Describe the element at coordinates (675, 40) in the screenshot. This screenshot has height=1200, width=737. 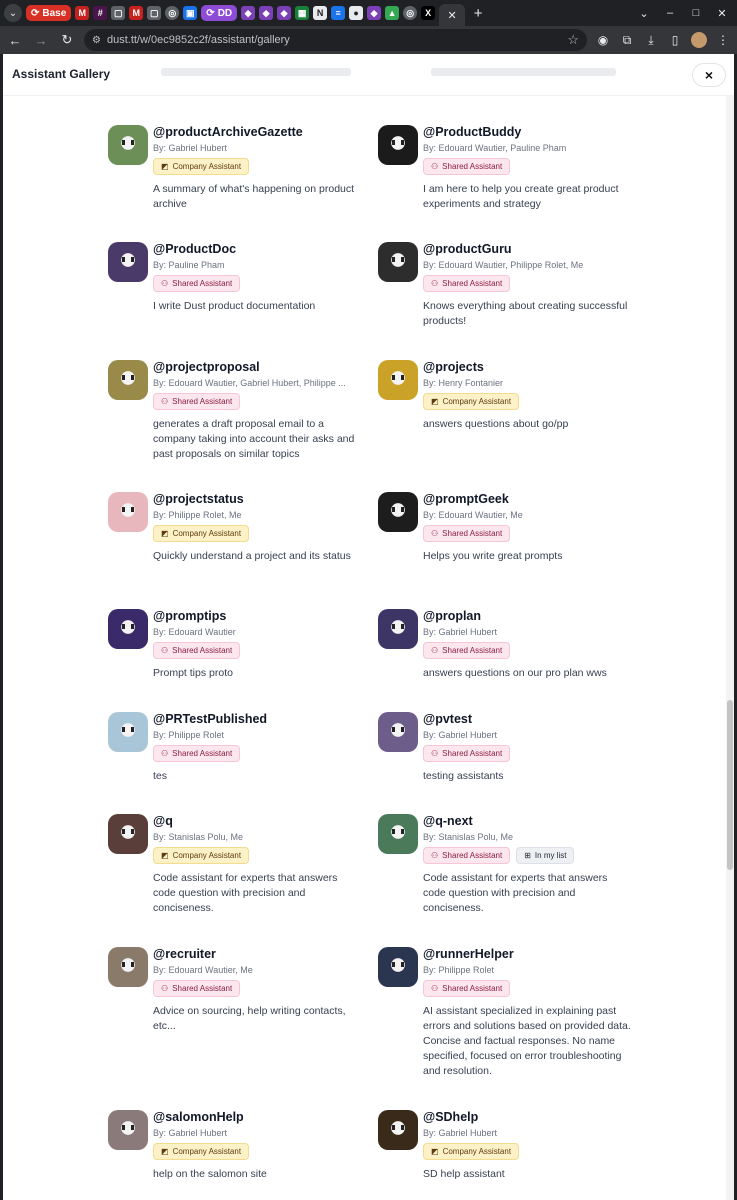
I see `side-panel-icon: ▯` at that location.